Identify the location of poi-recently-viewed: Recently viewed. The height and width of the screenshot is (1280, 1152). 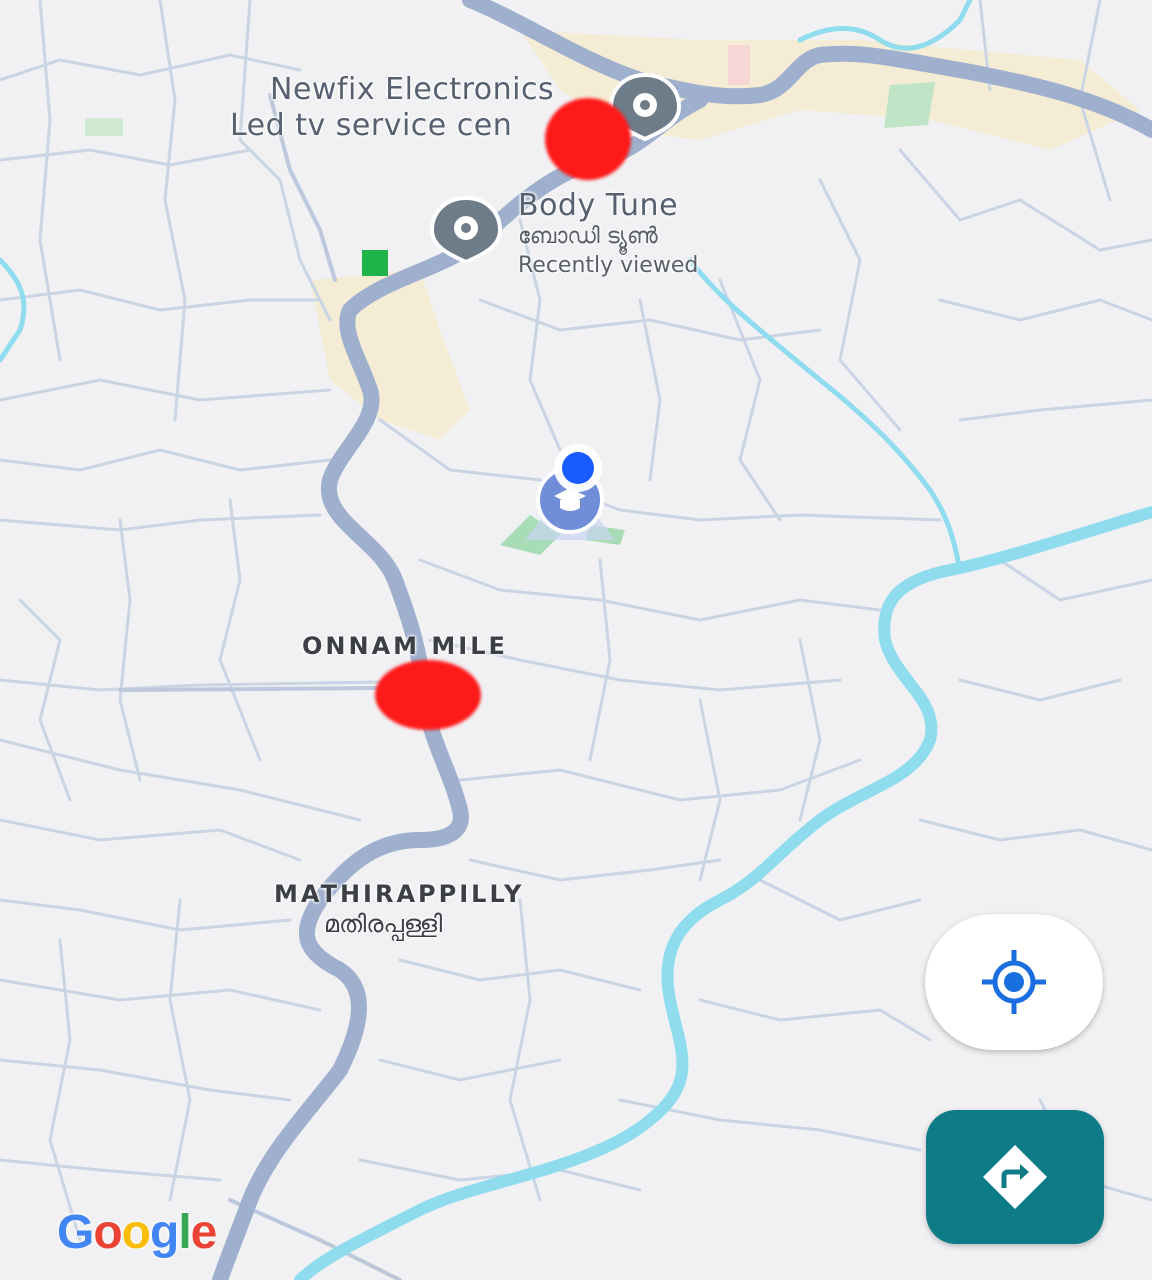
(608, 265).